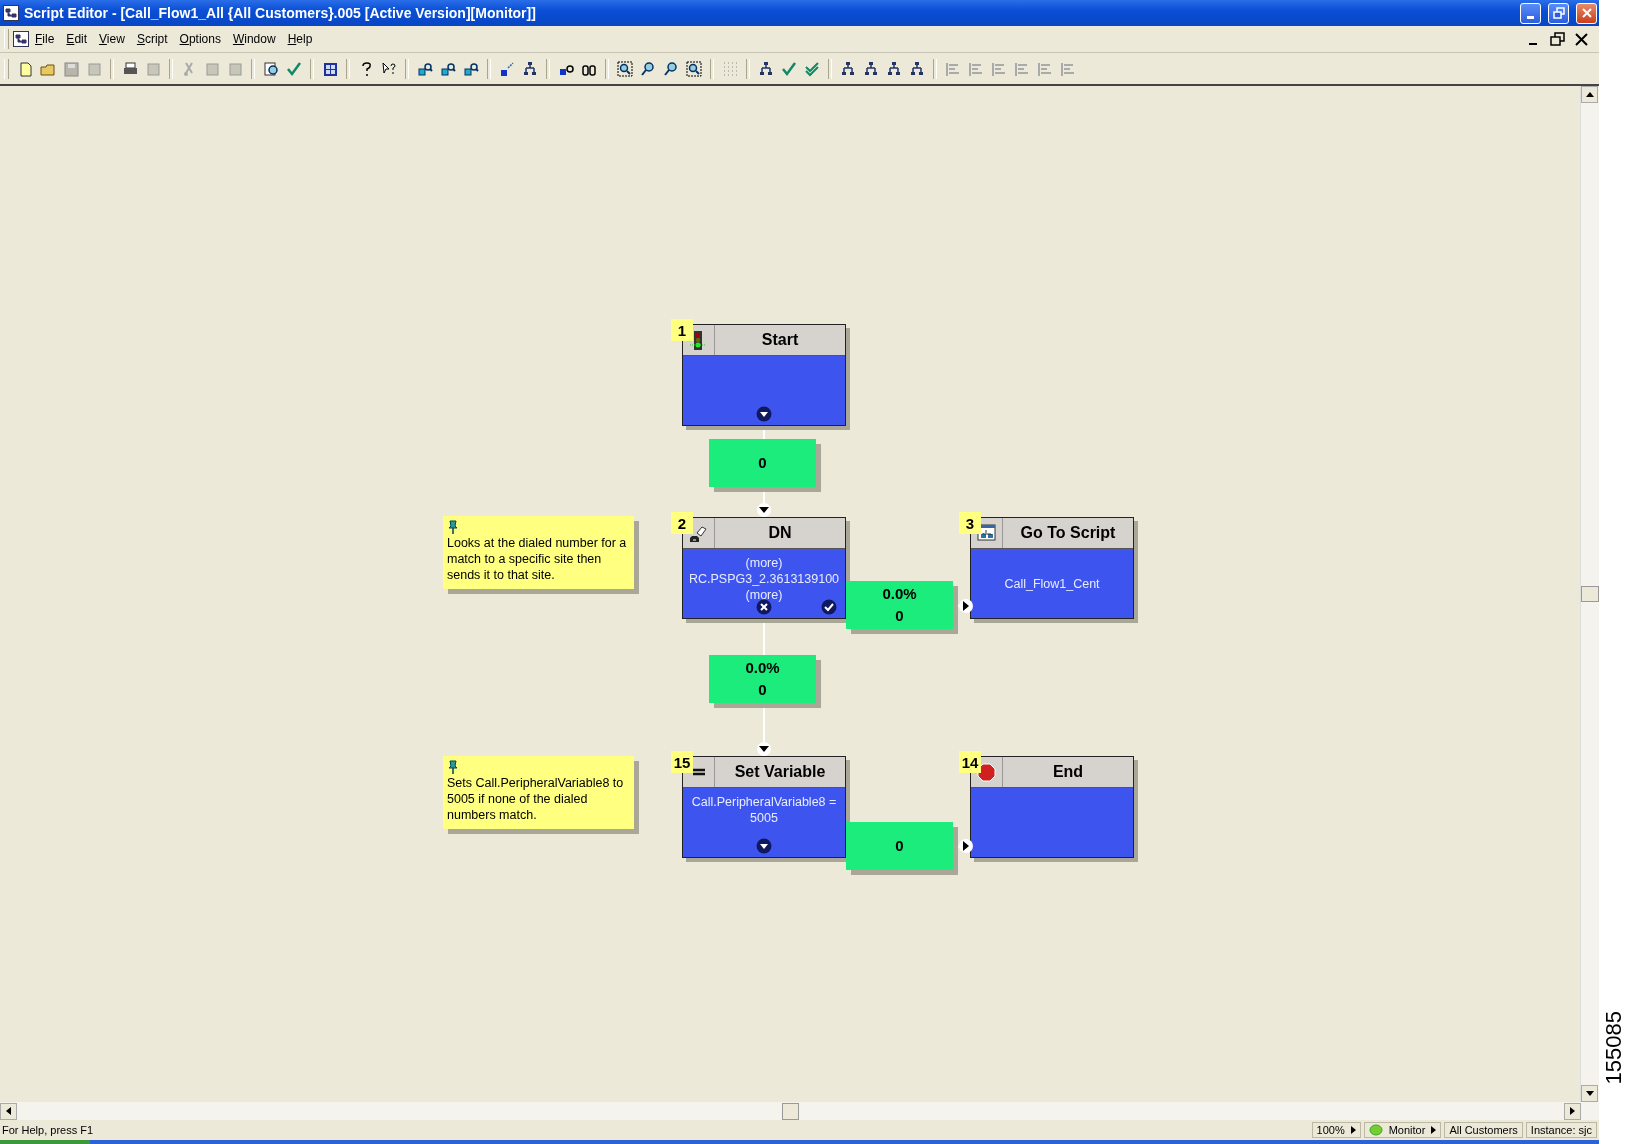 The height and width of the screenshot is (1144, 1628). I want to click on node-title: End, so click(1068, 772).